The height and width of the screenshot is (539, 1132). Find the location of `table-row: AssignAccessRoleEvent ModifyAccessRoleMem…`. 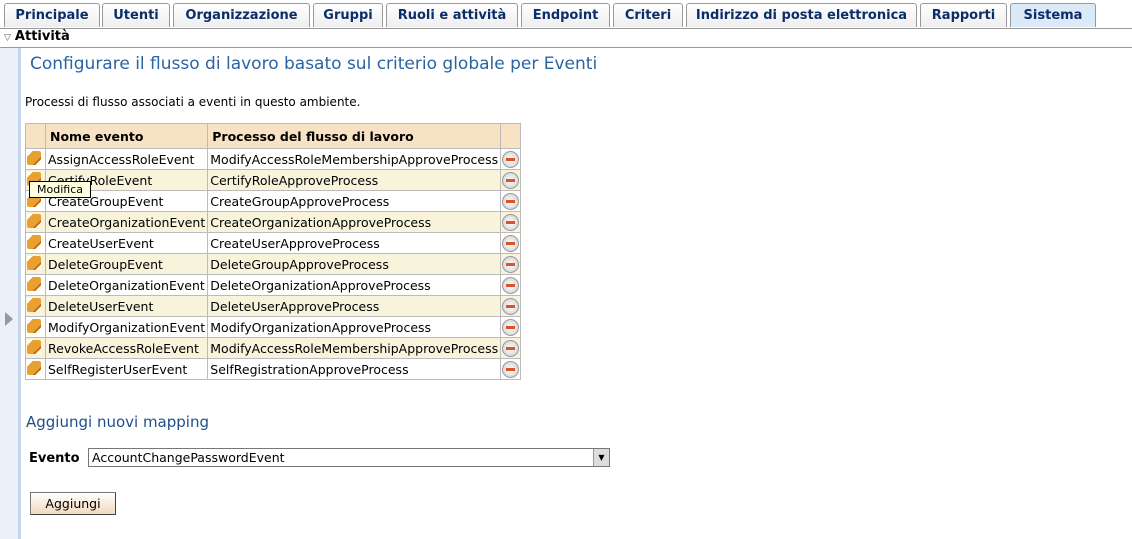

table-row: AssignAccessRoleEvent ModifyAccessRoleMem… is located at coordinates (273, 159).